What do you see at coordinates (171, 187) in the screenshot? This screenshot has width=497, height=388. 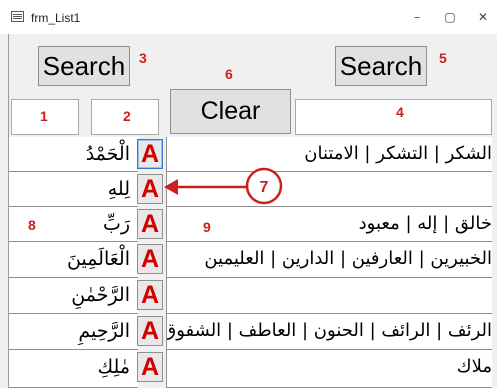 I see `arrow-head` at bounding box center [171, 187].